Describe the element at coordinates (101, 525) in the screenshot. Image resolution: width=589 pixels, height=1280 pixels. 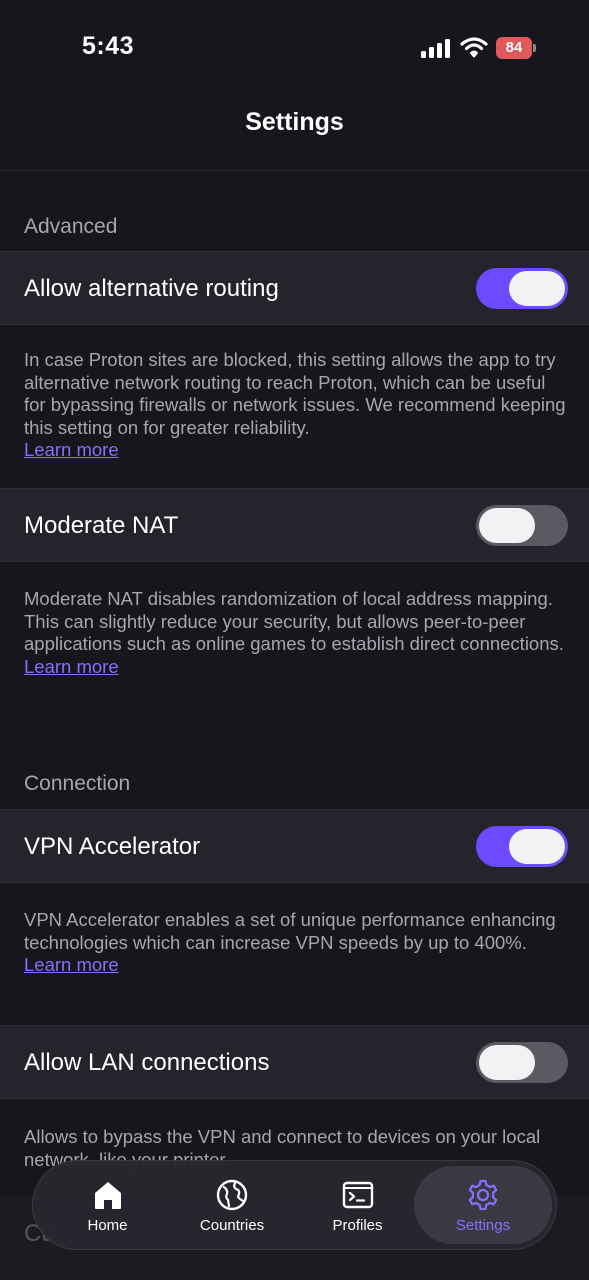
I see `moderate-nat-label: Moderate NAT` at that location.